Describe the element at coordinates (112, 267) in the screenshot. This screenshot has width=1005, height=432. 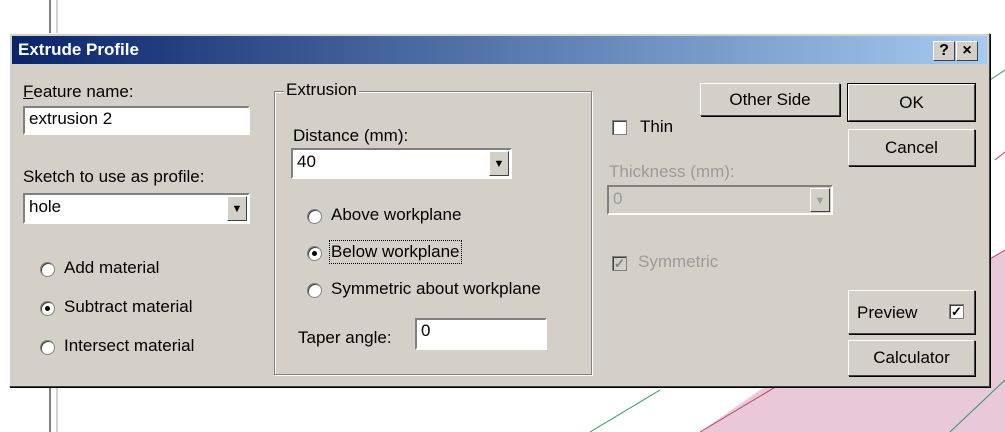
I see `material-label-0: Add material` at that location.